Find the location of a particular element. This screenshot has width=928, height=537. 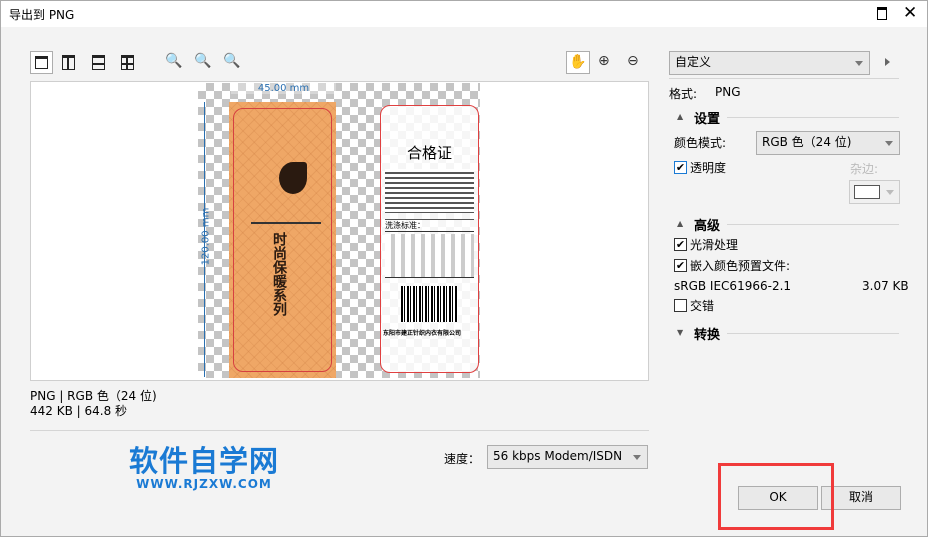

maximize-icon is located at coordinates (882, 13).